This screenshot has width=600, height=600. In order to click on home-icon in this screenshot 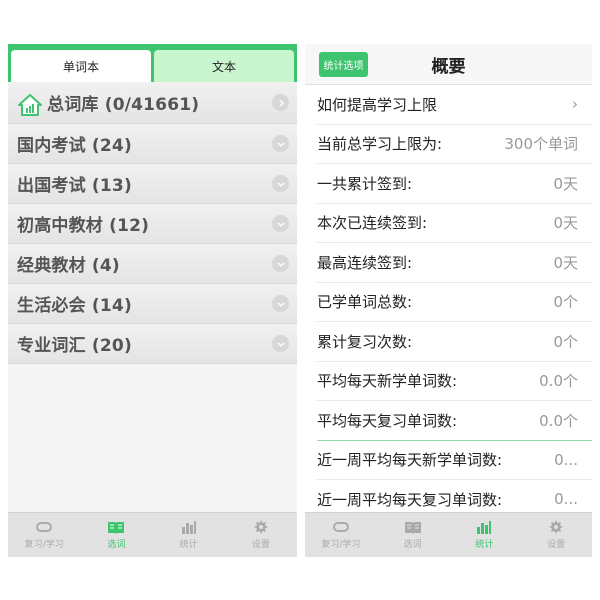, I will do `click(30, 103)`.